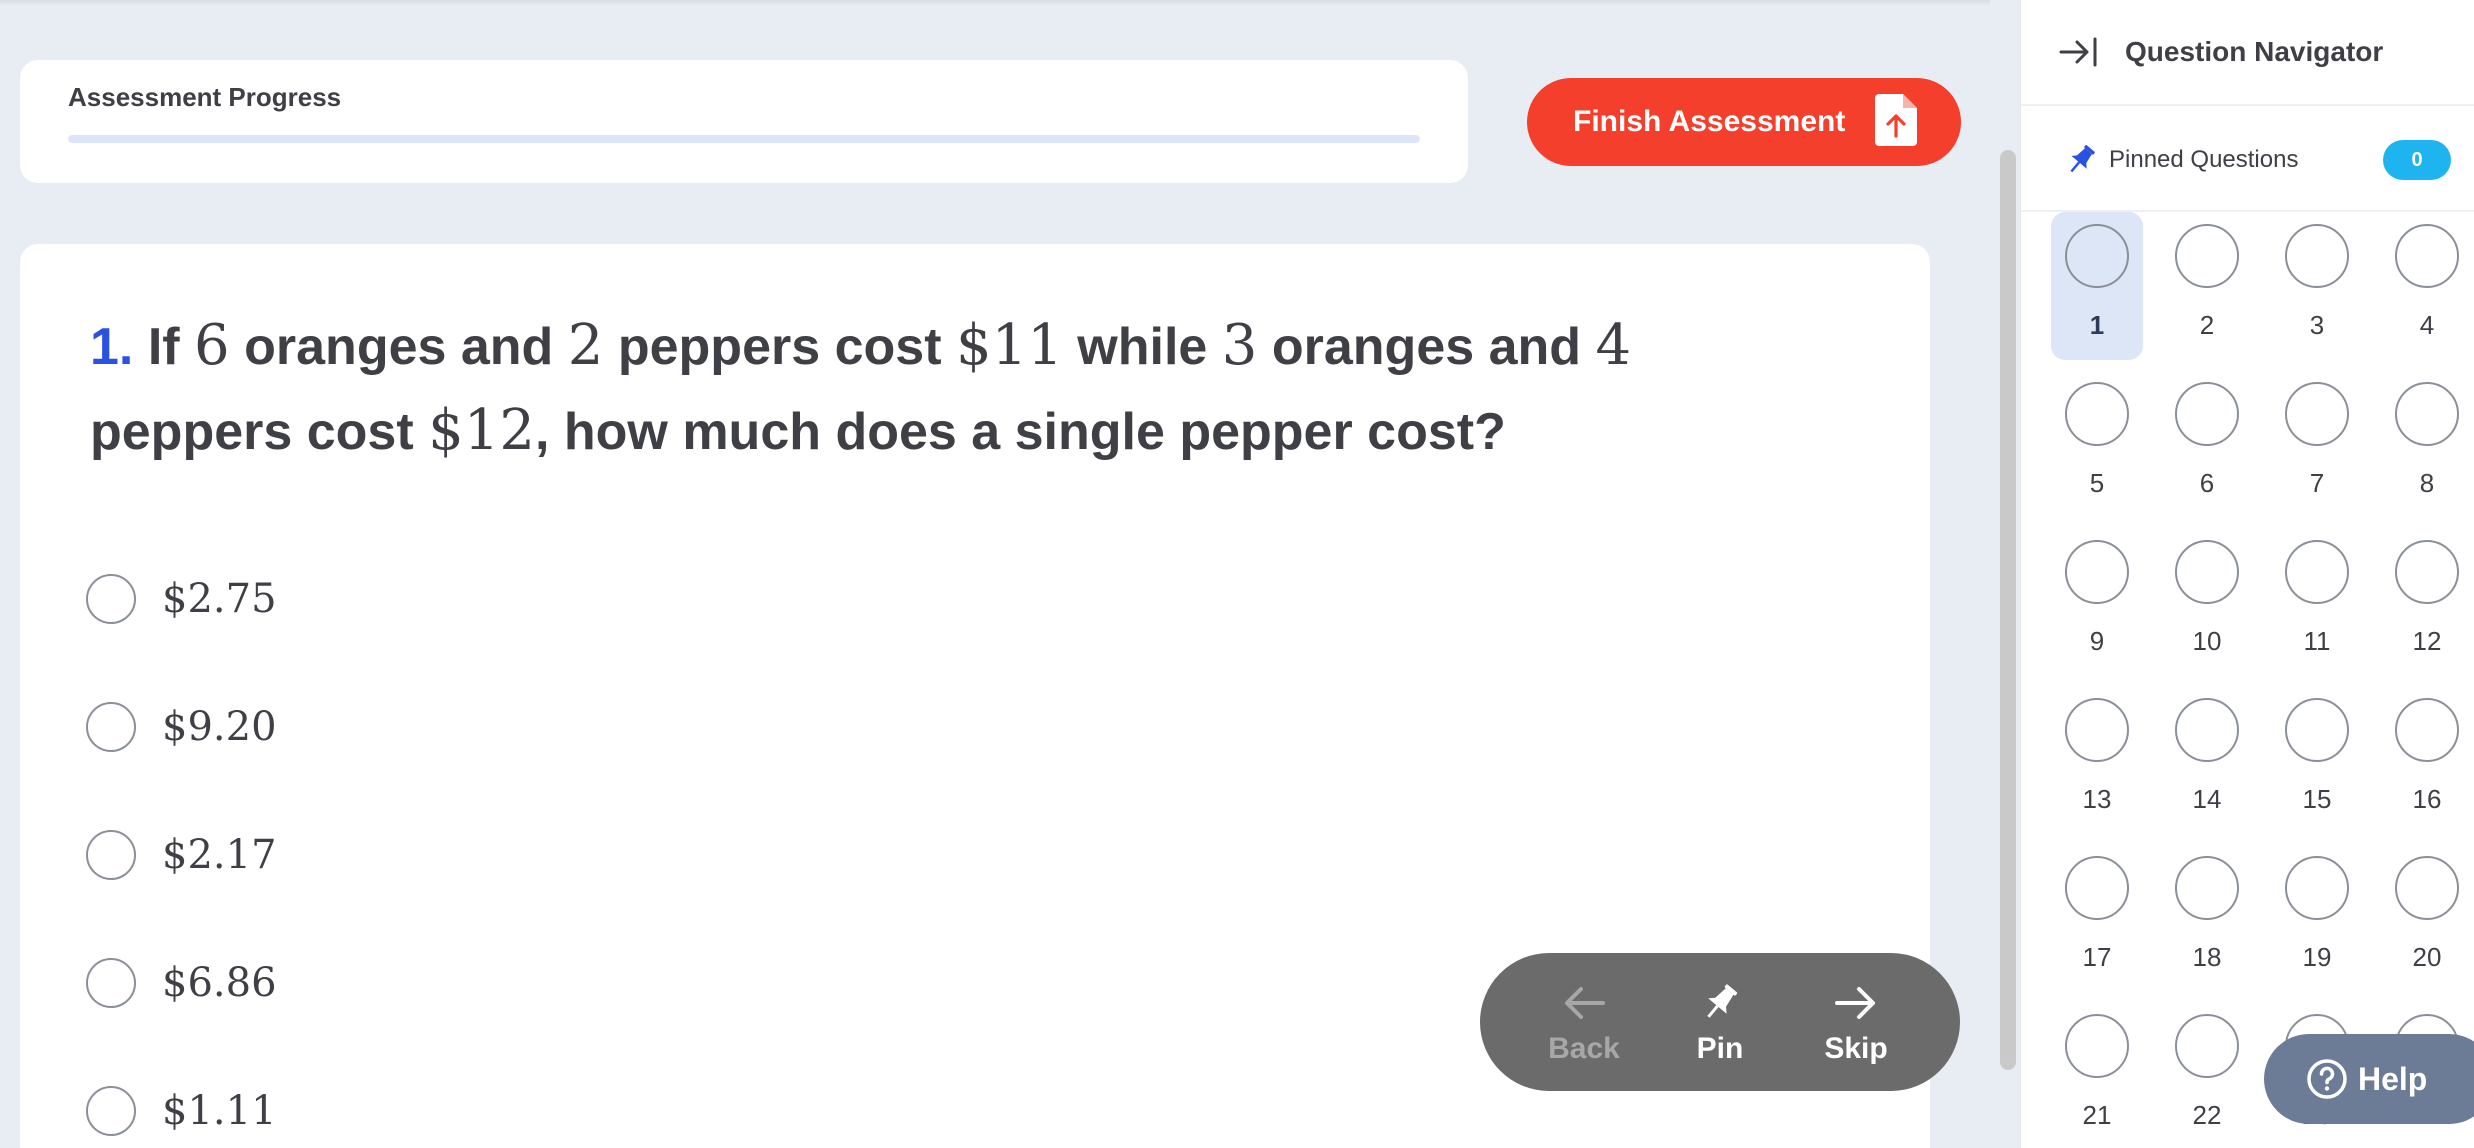  What do you see at coordinates (1009, 345) in the screenshot?
I see `question-math: $11` at bounding box center [1009, 345].